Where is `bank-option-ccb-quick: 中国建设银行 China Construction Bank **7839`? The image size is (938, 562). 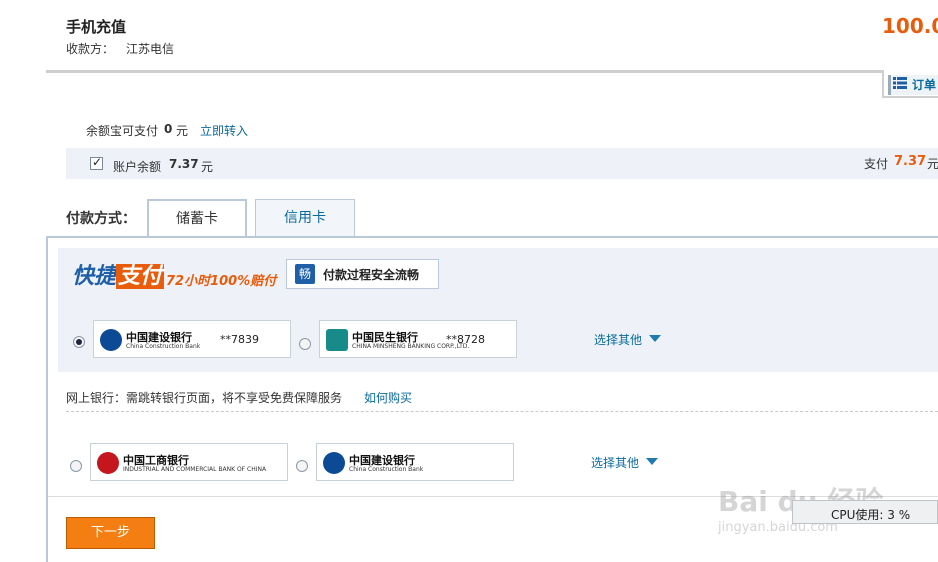 bank-option-ccb-quick: 中国建设银行 China Construction Bank **7839 is located at coordinates (192, 339).